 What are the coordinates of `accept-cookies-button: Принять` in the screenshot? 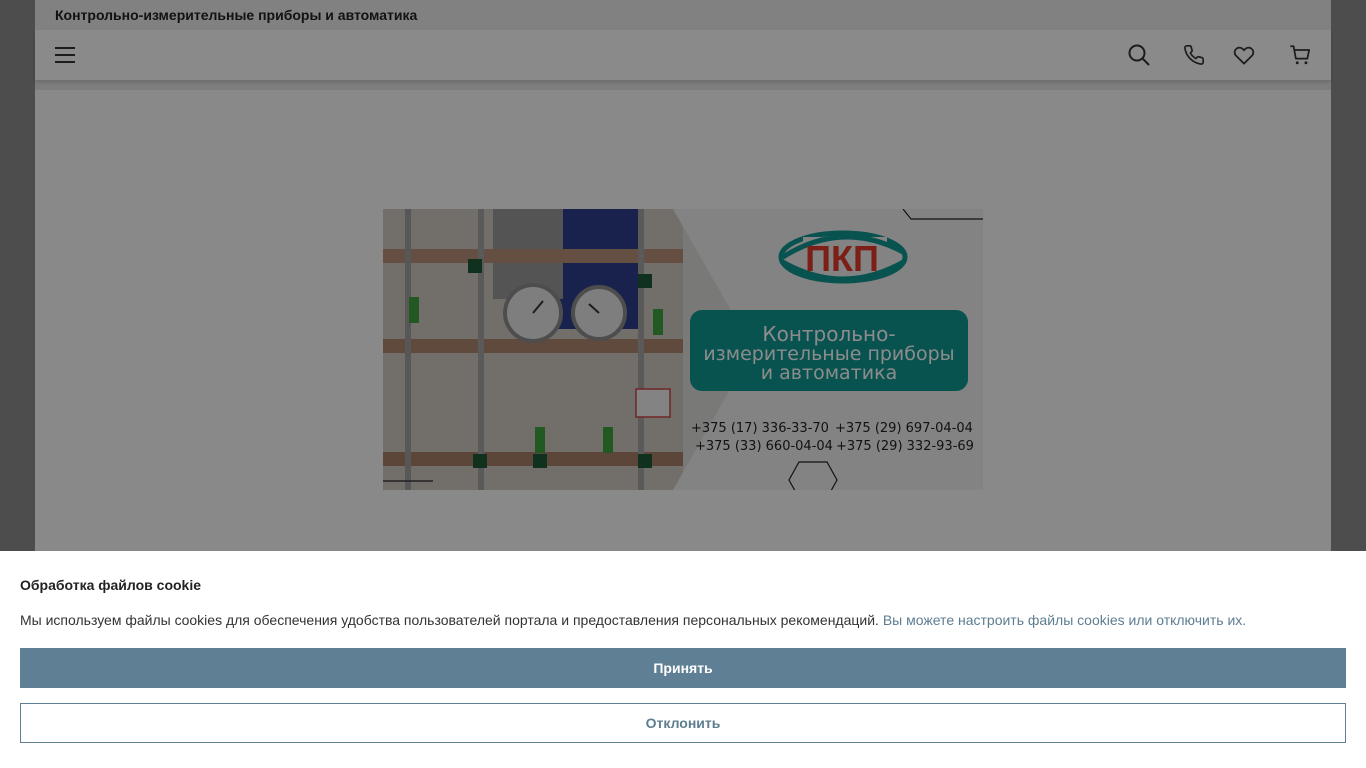 It's located at (683, 668).